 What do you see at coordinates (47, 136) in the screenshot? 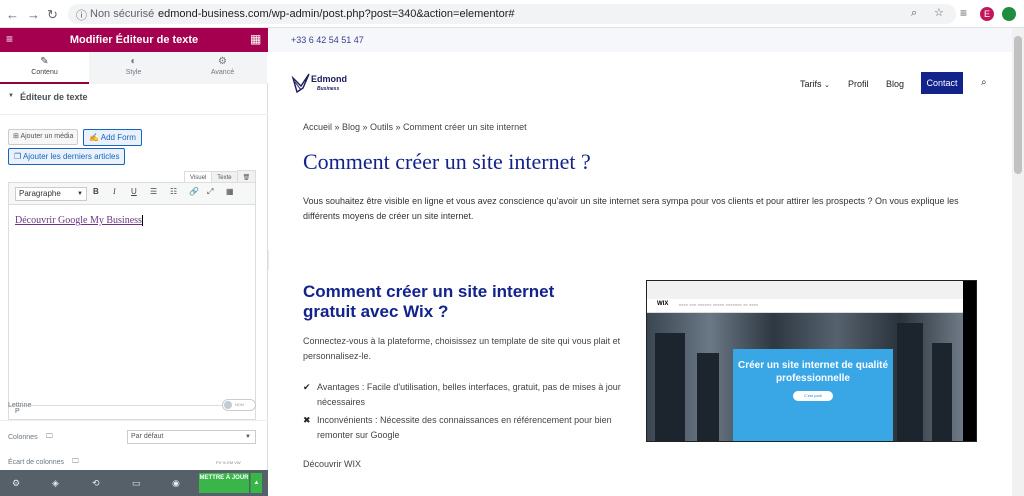
I see `add-media-label: Ajouter un média` at bounding box center [47, 136].